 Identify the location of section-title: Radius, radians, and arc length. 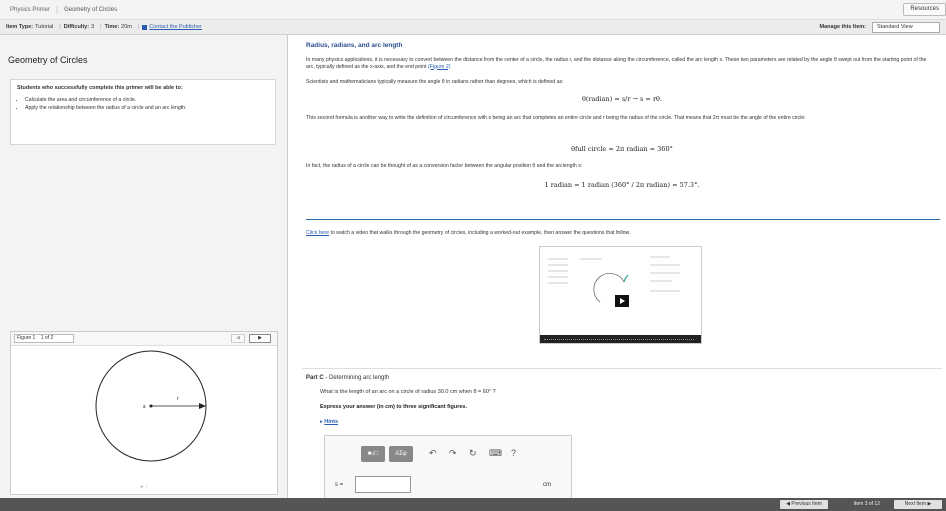
(354, 45).